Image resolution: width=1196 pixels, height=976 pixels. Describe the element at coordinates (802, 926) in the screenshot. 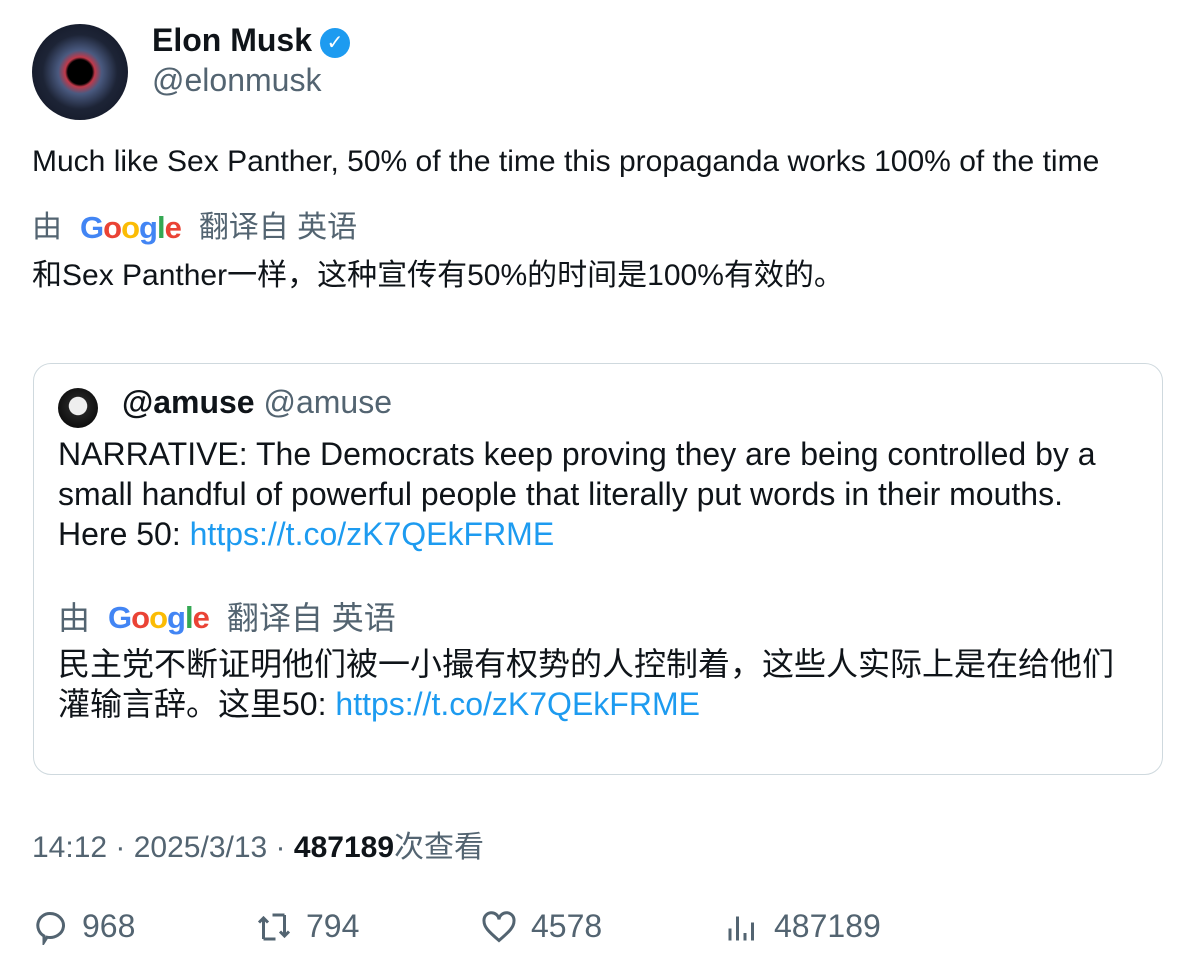

I see `views-button: 487189` at that location.